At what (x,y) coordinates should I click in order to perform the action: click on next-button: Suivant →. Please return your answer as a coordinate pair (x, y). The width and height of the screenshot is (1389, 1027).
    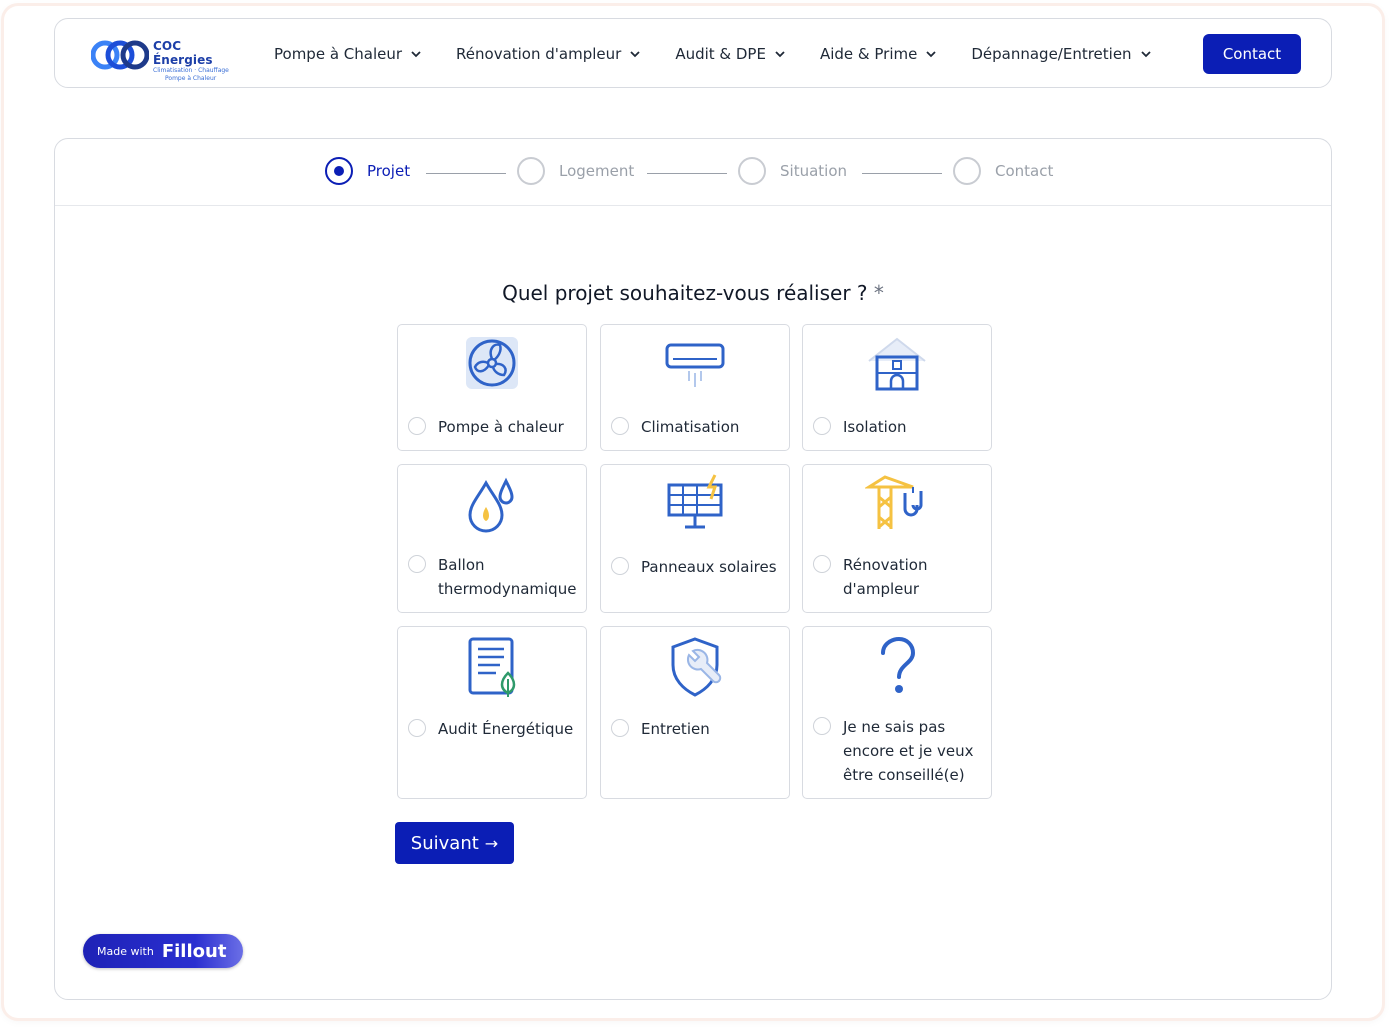
    Looking at the image, I should click on (454, 843).